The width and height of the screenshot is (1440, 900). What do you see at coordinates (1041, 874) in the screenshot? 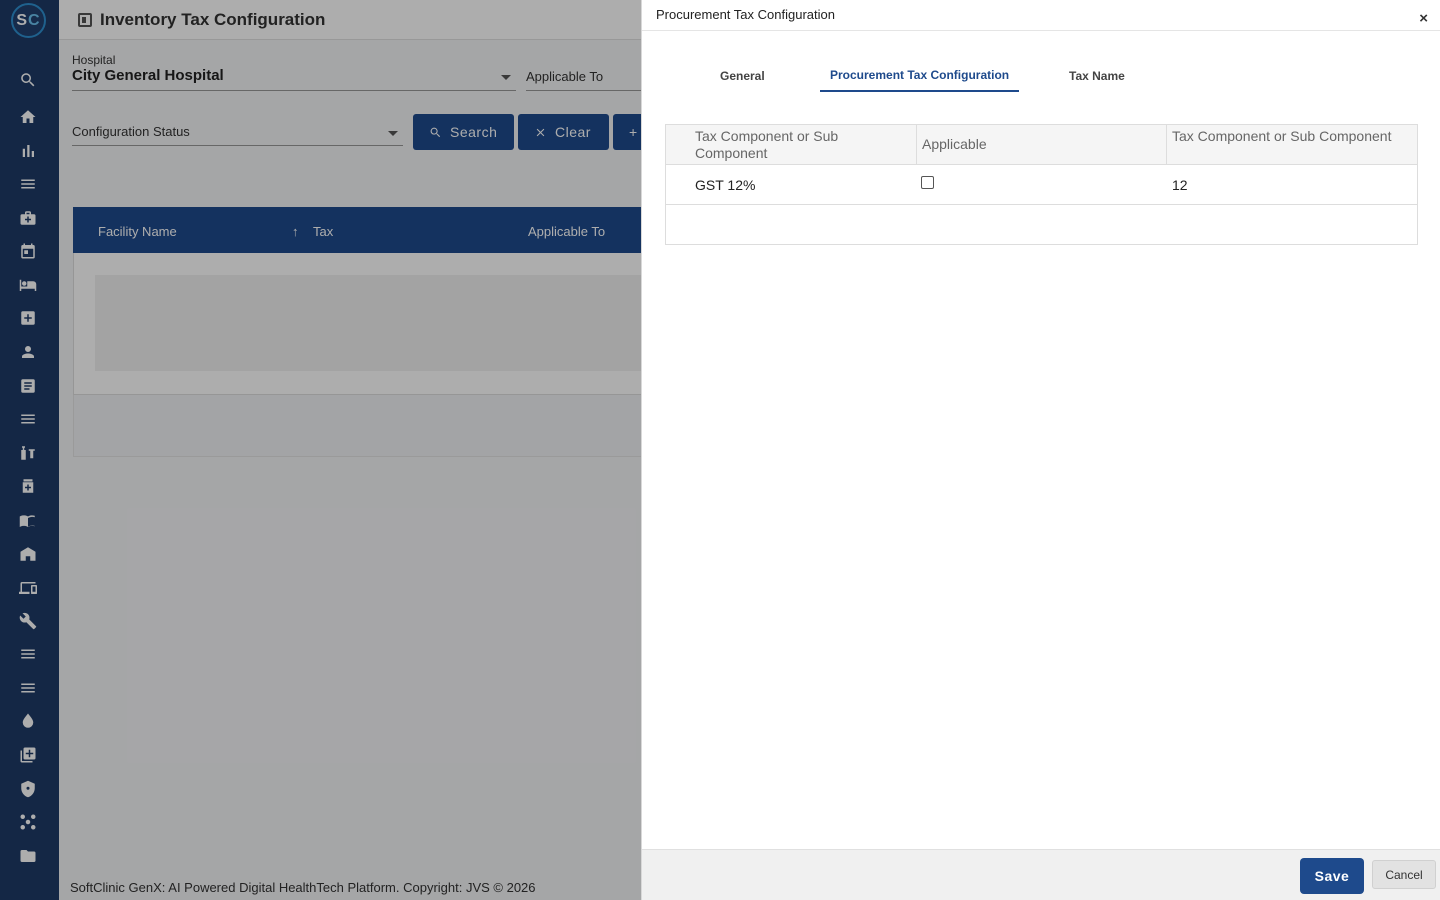
I see `drawer-footer: Save Cancel` at bounding box center [1041, 874].